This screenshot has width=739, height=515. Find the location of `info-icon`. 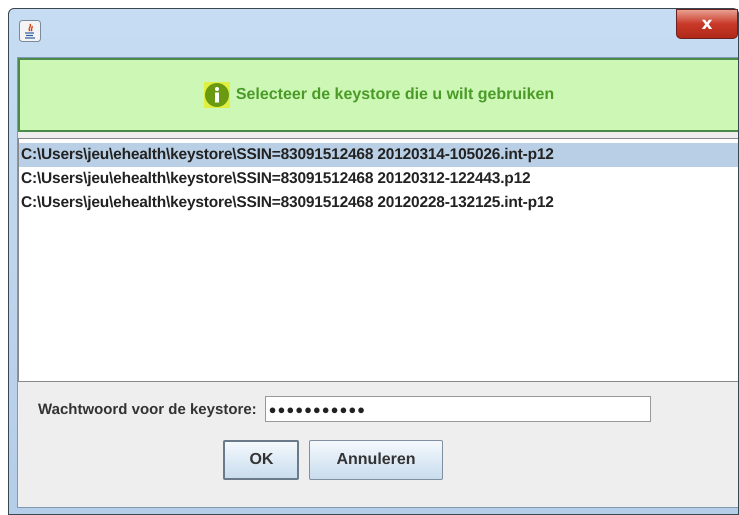

info-icon is located at coordinates (217, 95).